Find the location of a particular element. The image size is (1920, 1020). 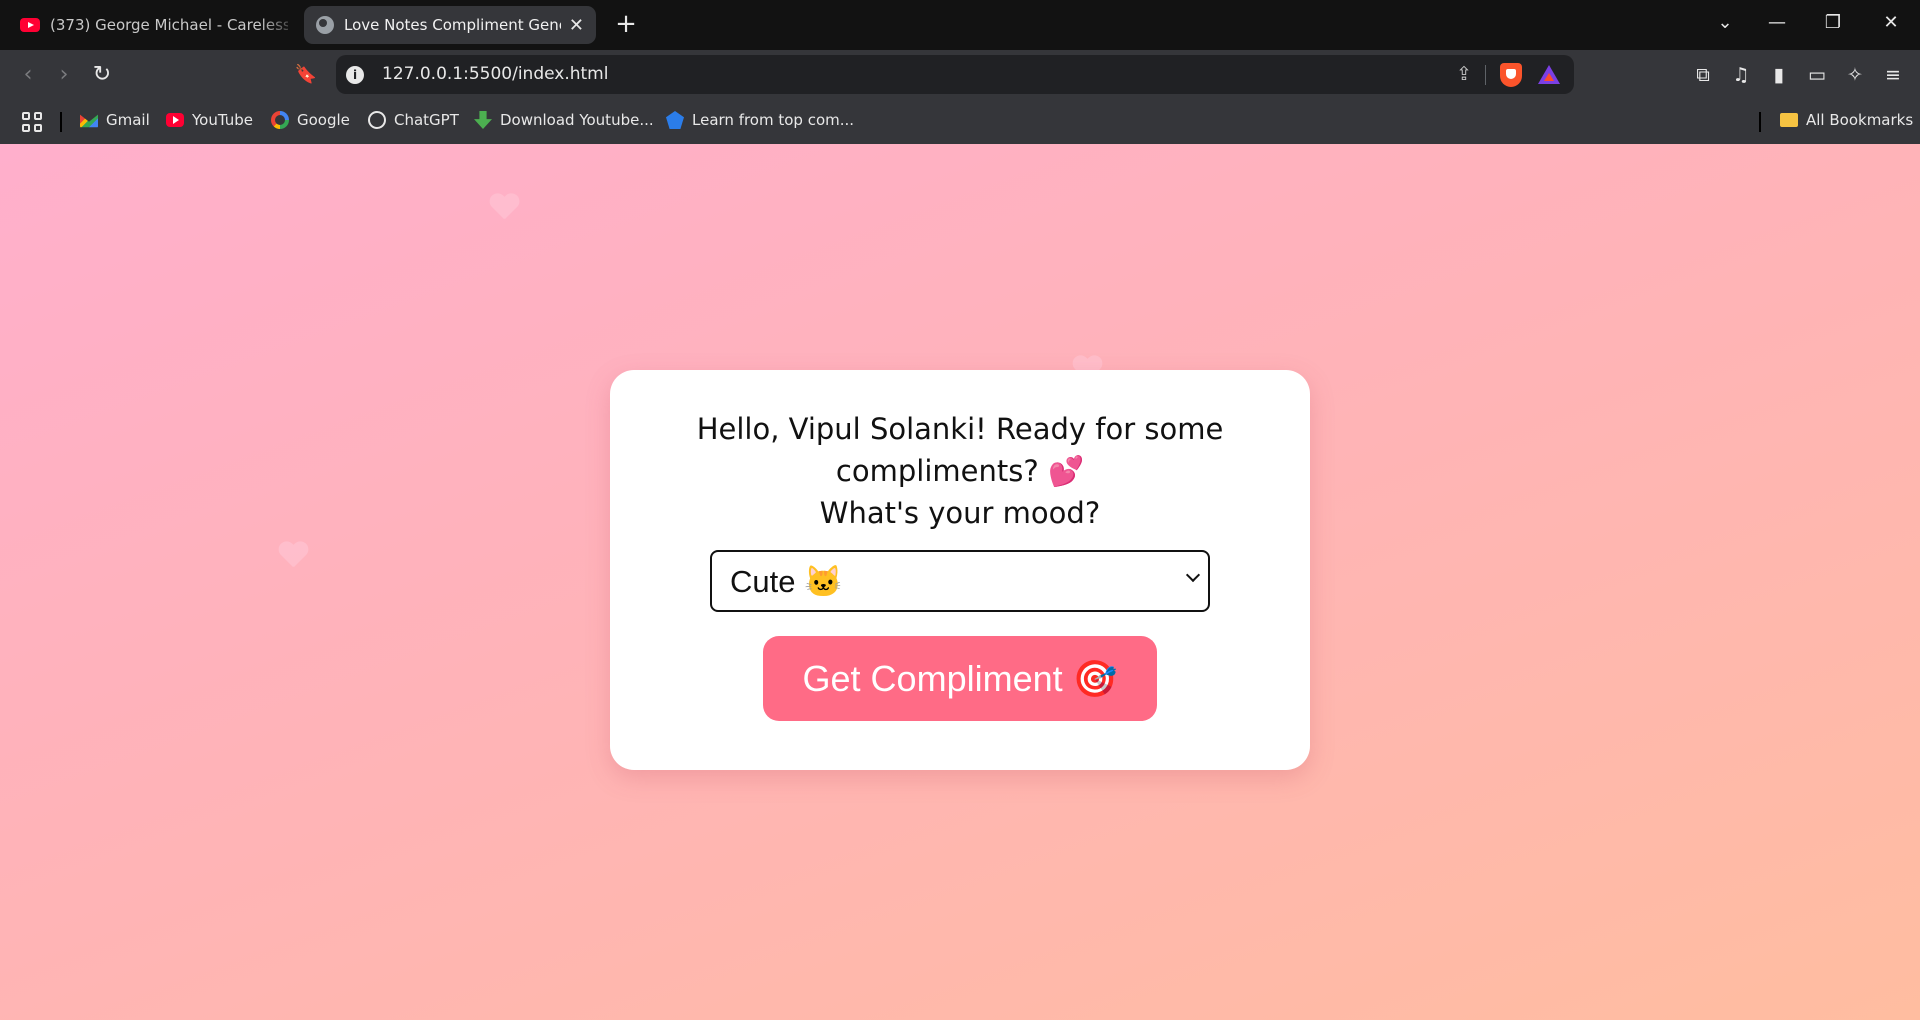

bookmark-chatgpt: ChatGPT is located at coordinates (413, 120).